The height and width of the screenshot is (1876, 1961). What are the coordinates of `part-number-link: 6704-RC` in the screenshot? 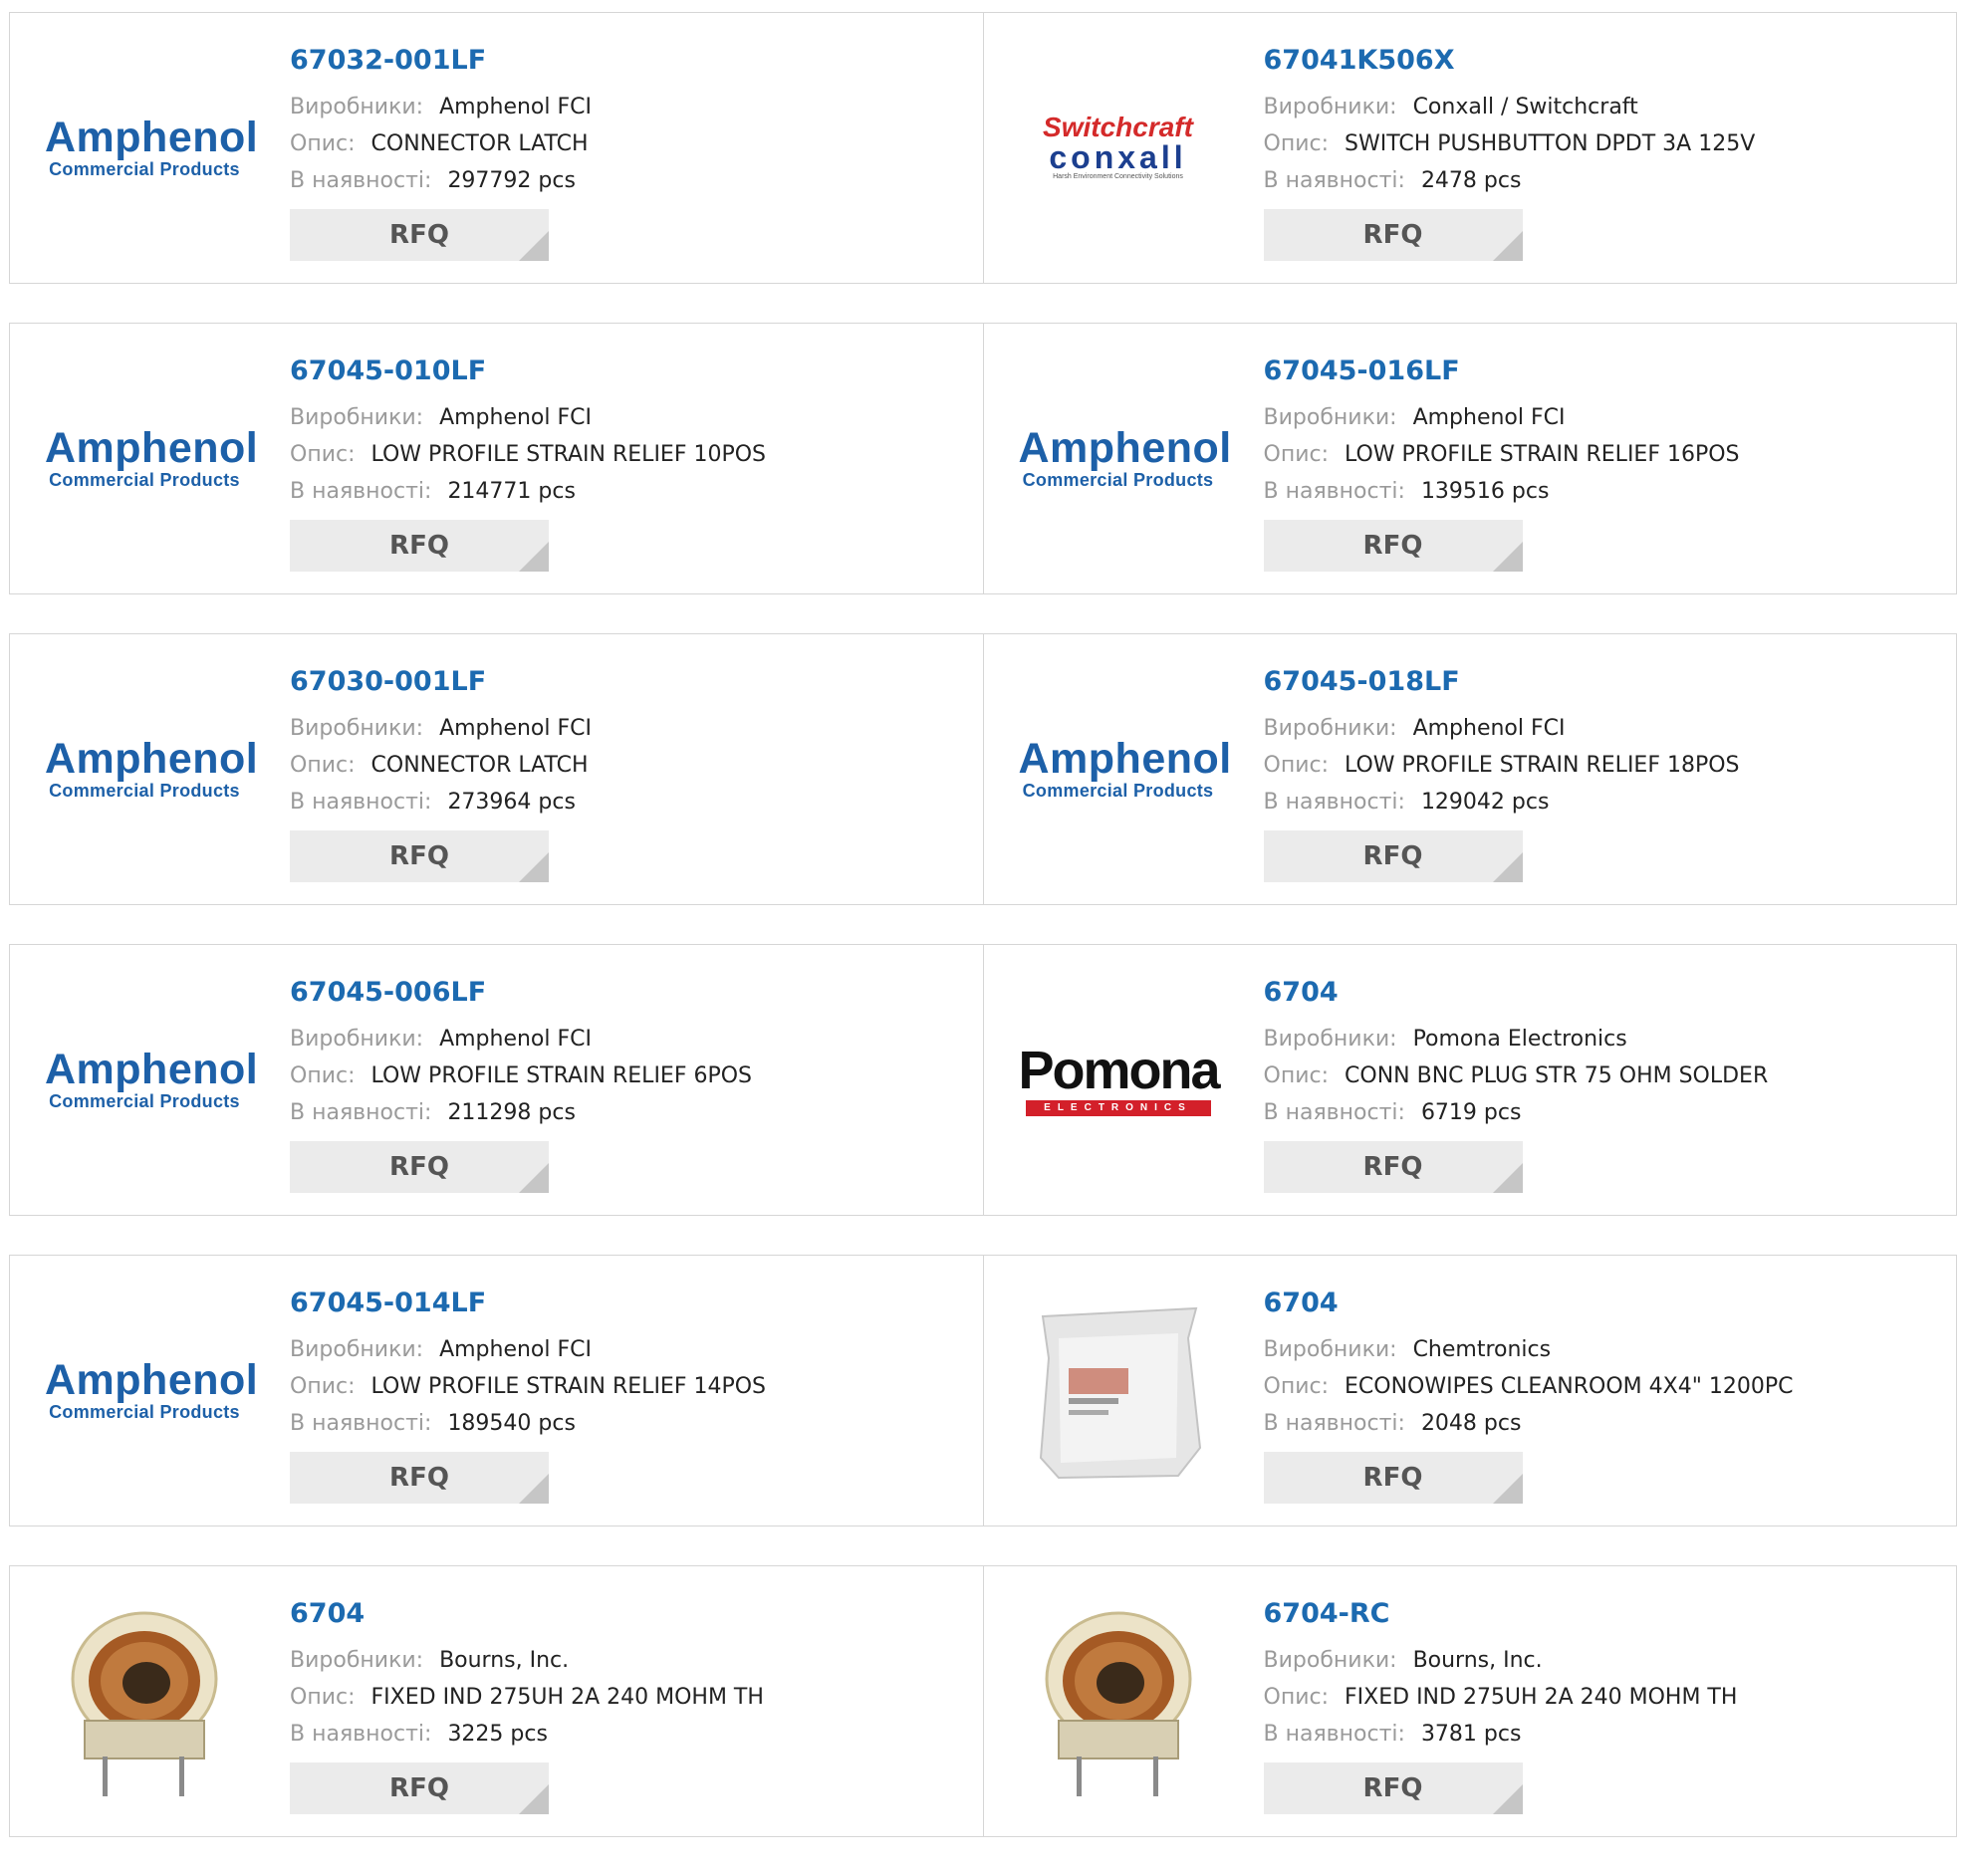 It's located at (1501, 1614).